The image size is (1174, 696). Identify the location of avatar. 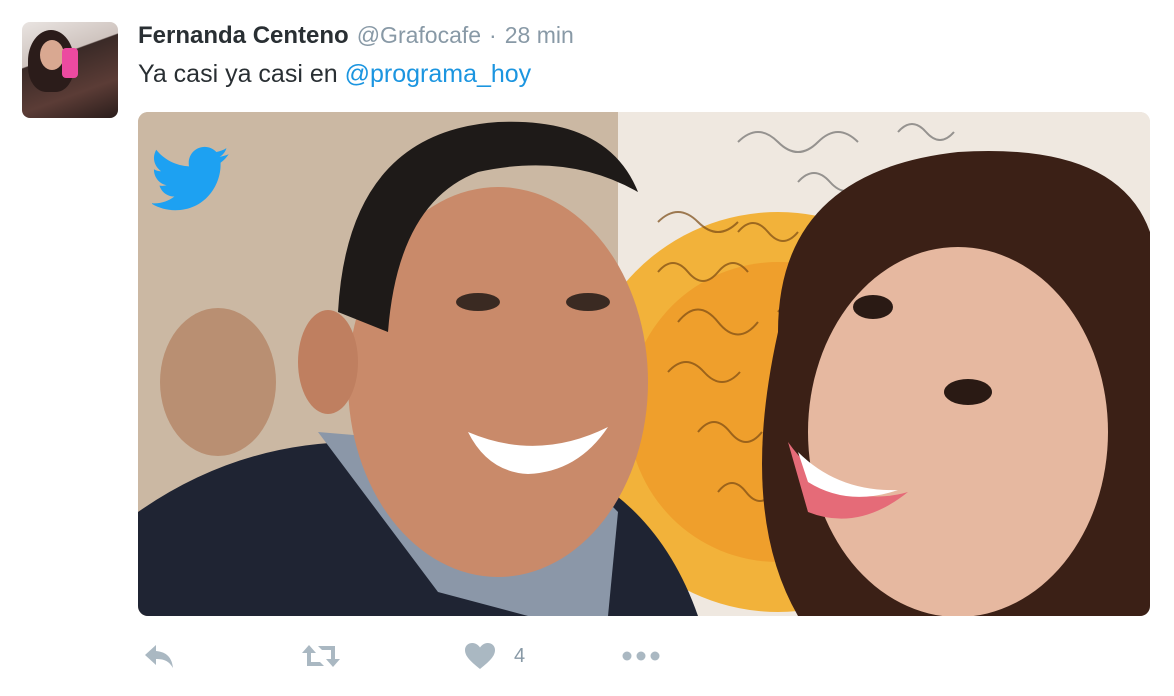
(70, 70).